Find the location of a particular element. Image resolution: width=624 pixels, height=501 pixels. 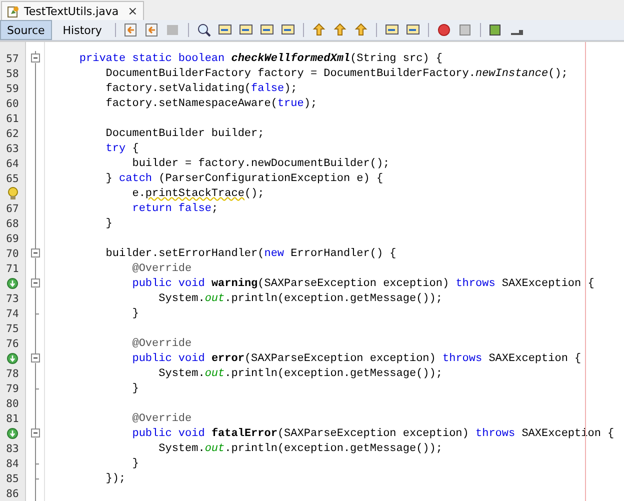

line-number: 57 is located at coordinates (12, 58).